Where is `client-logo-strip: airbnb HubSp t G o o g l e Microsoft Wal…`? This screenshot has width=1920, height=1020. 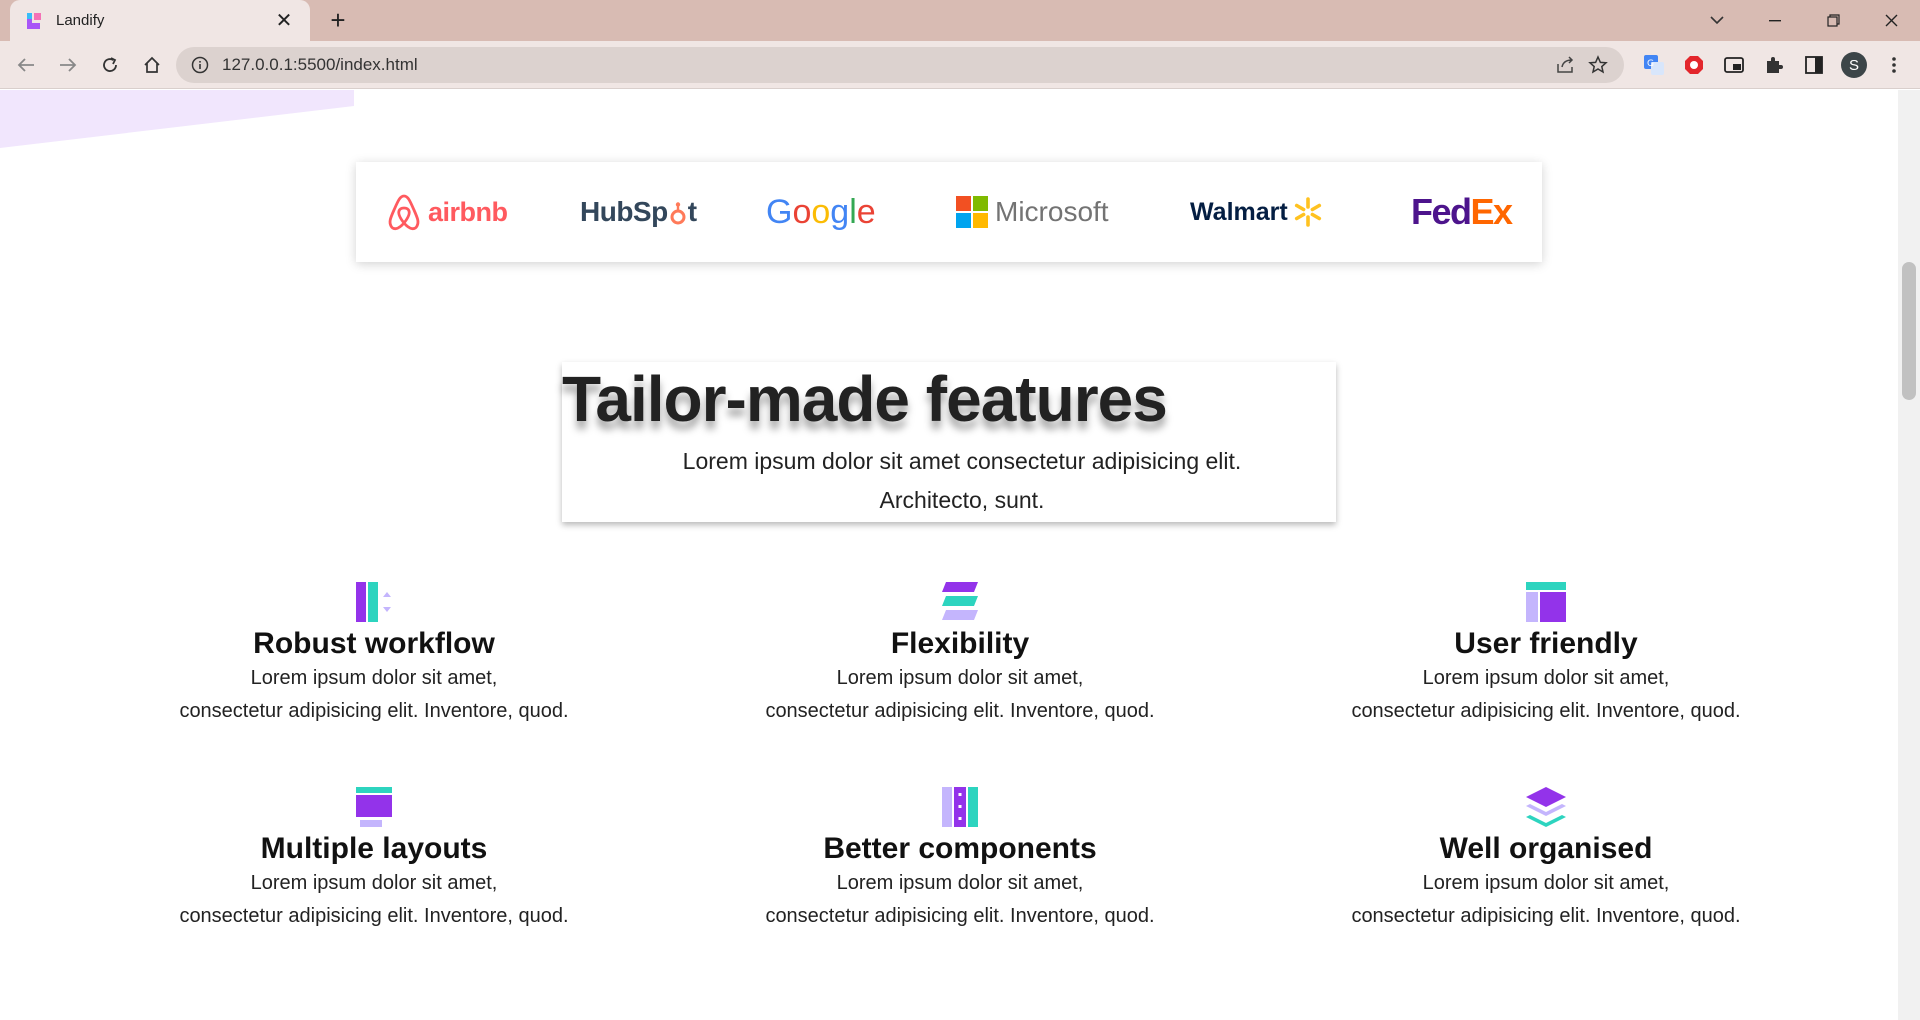 client-logo-strip: airbnb HubSp t G o o g l e Microsoft Wal… is located at coordinates (949, 212).